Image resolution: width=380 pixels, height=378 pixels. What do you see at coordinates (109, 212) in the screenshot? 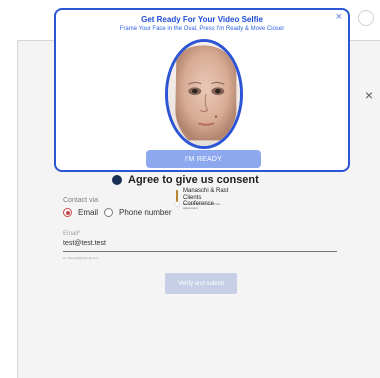
I see `phone-radio` at bounding box center [109, 212].